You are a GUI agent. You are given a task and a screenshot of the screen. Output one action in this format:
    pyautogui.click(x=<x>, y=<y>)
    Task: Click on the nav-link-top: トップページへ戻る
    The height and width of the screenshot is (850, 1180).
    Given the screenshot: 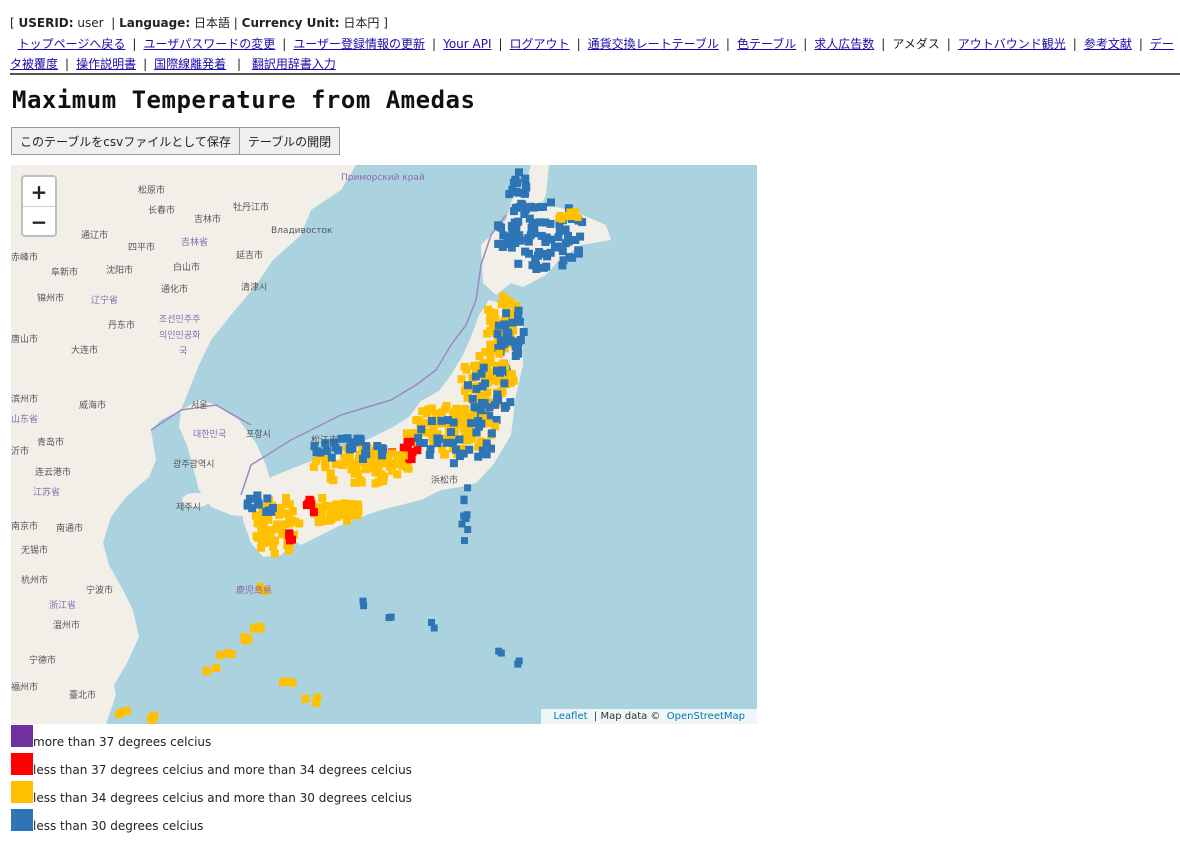 What is the action you would take?
    pyautogui.click(x=72, y=44)
    